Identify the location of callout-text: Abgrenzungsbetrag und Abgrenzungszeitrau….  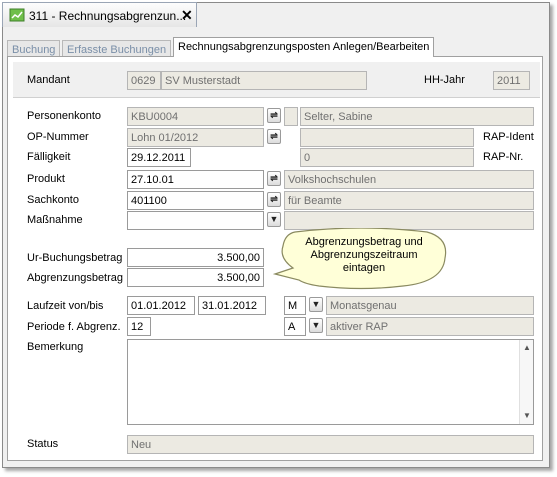
(364, 255).